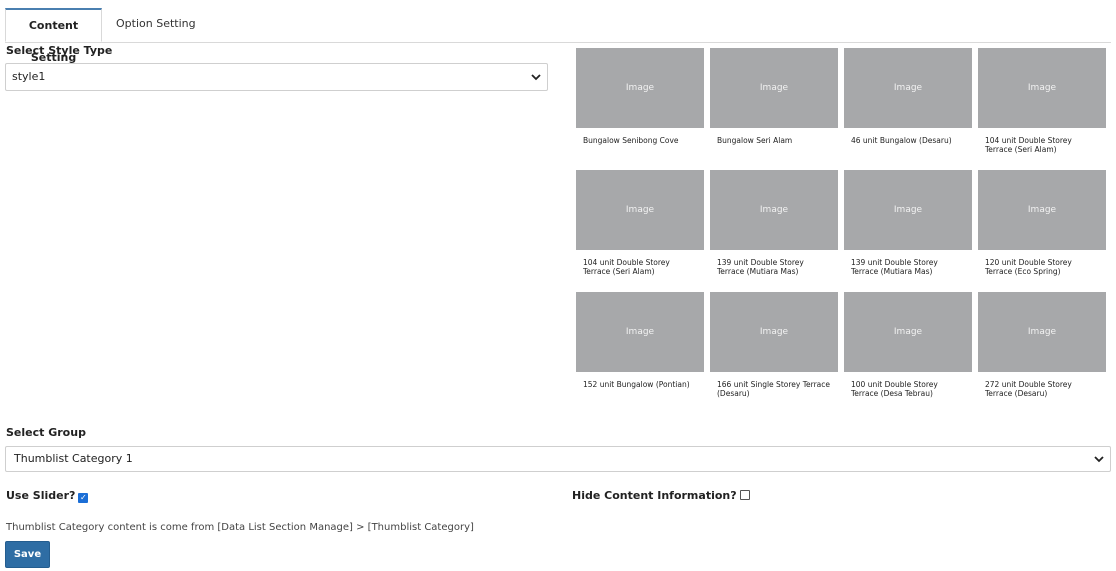 The width and height of the screenshot is (1116, 571). I want to click on style-type-label: Select Style Type, so click(59, 50).